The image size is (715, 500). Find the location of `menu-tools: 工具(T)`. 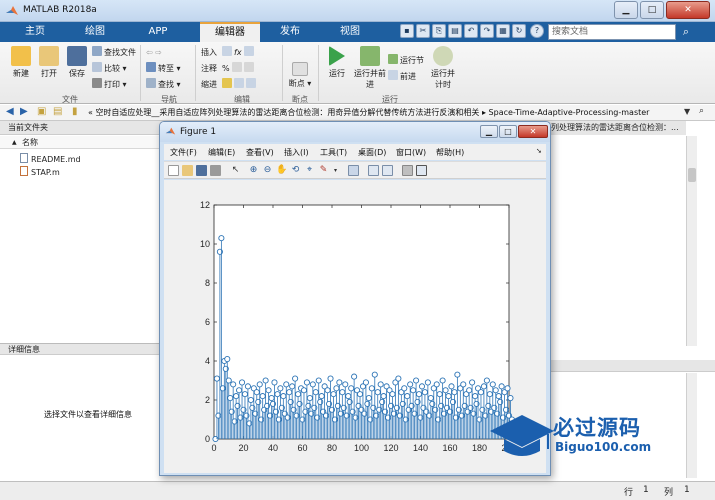

menu-tools: 工具(T) is located at coordinates (333, 152).